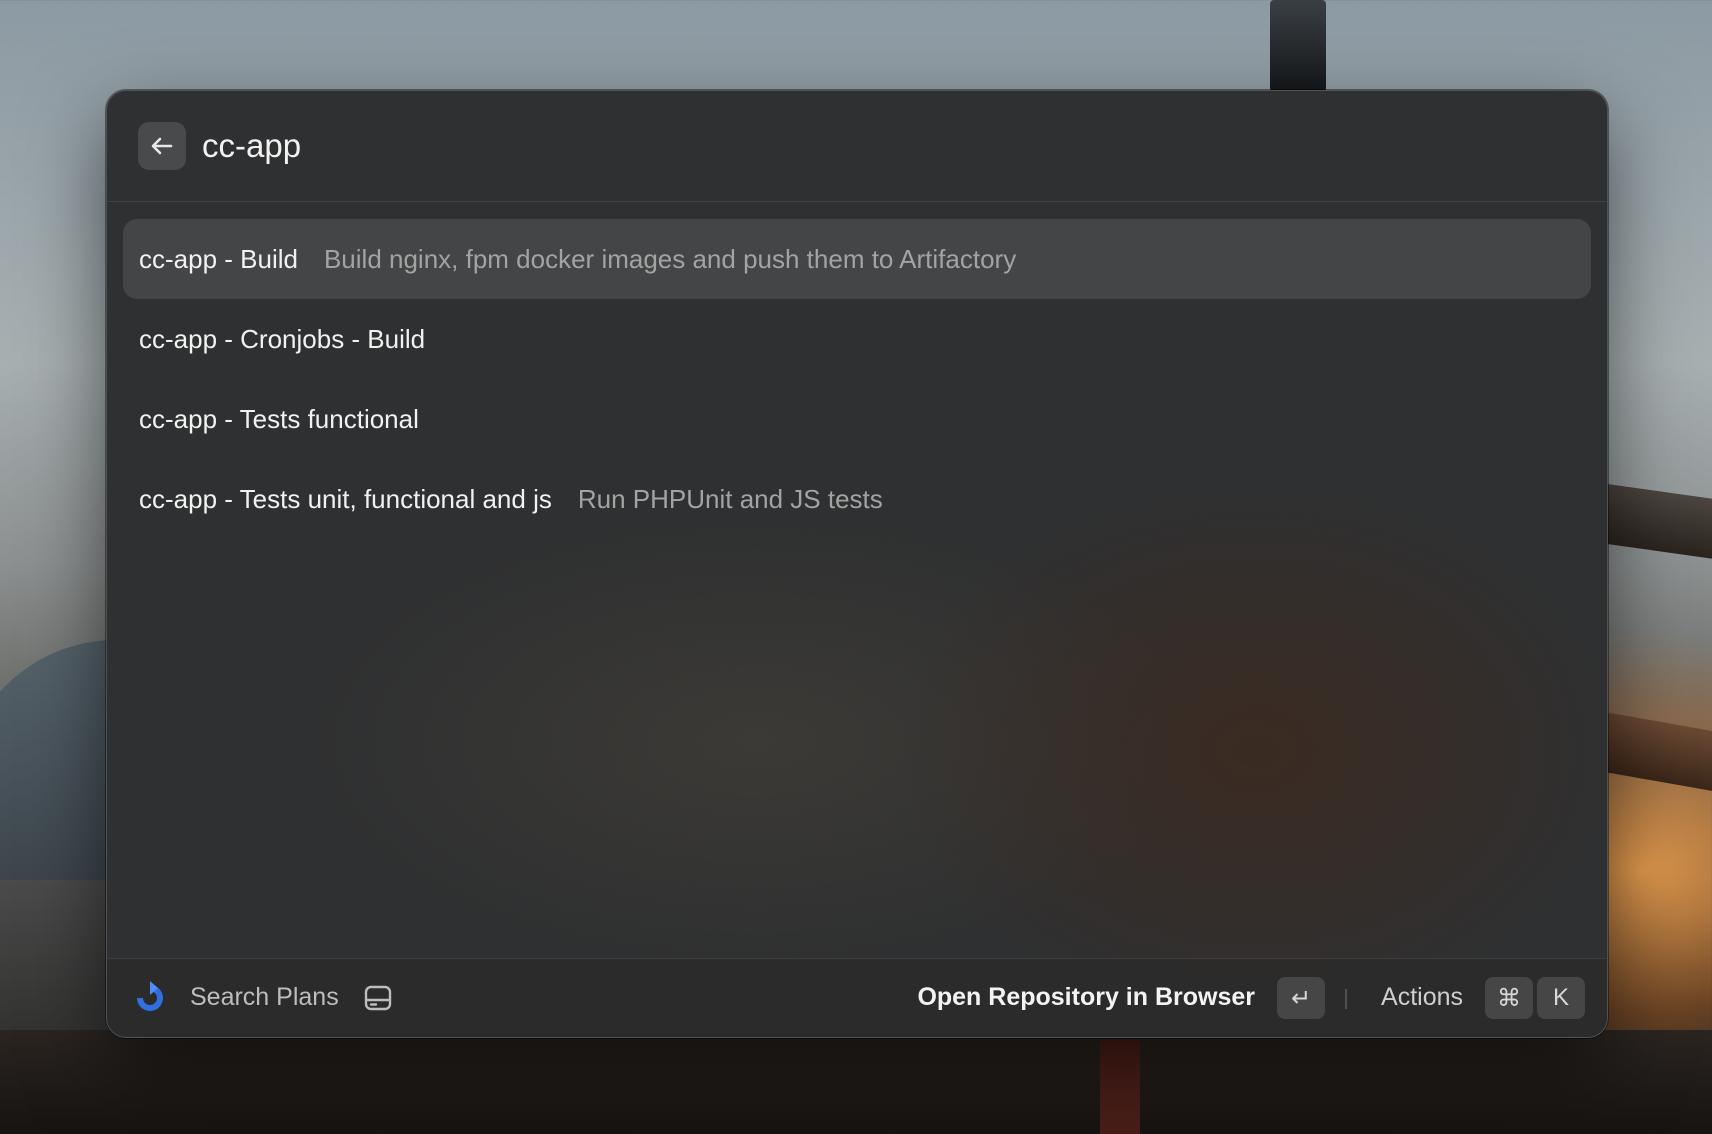 This screenshot has width=1712, height=1134. Describe the element at coordinates (279, 418) in the screenshot. I see `item-title: cc-app - Tests functional` at that location.